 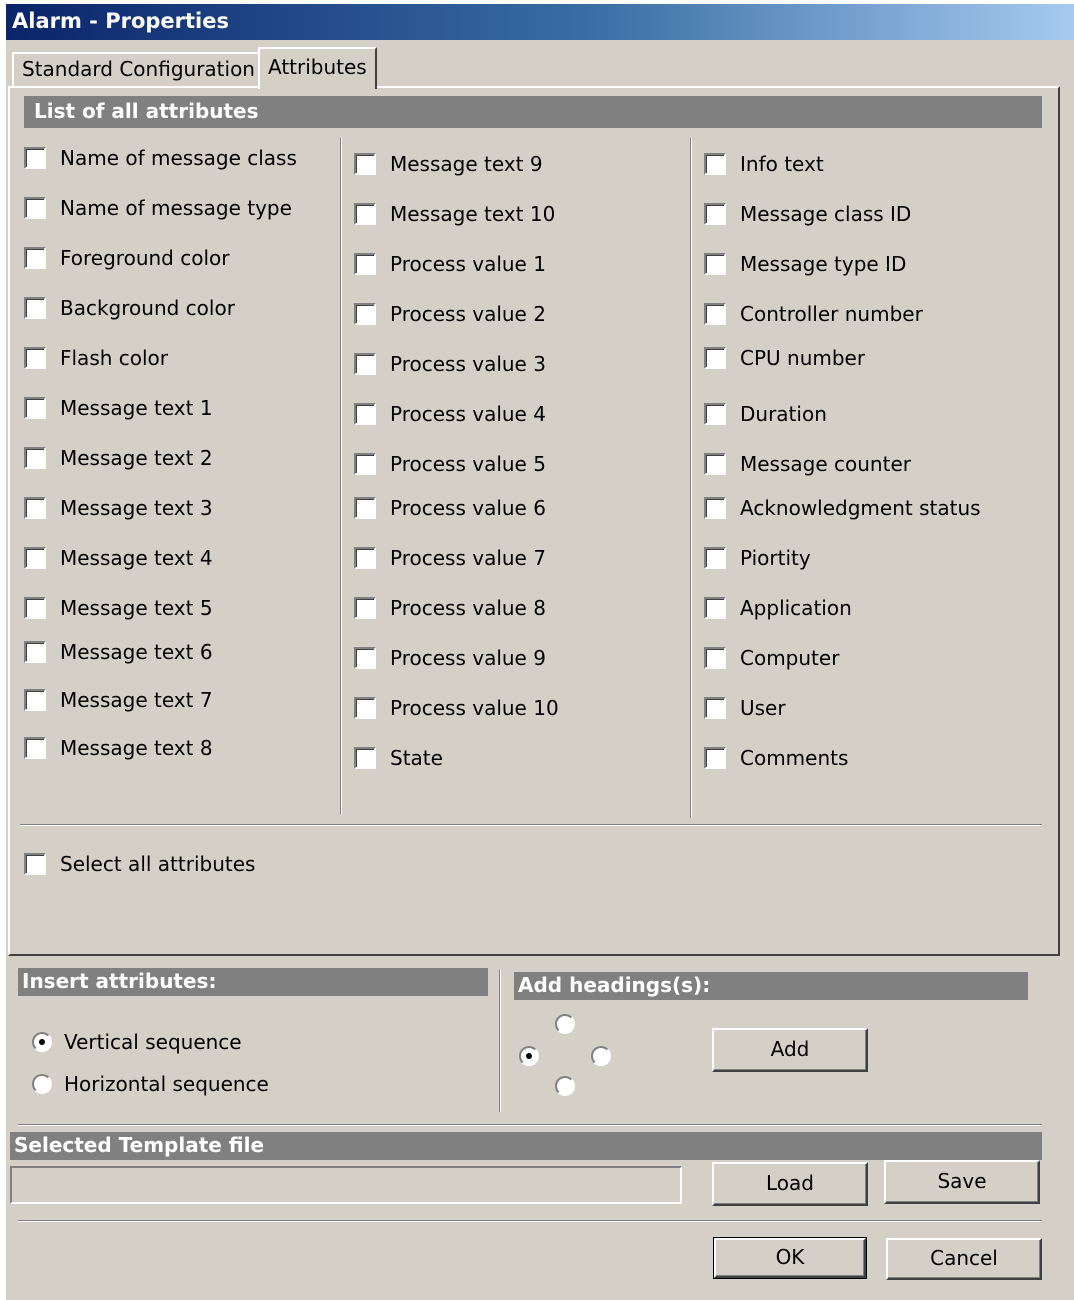 What do you see at coordinates (456, 708) in the screenshot?
I see `checkbox-process-value-10: Process value 10` at bounding box center [456, 708].